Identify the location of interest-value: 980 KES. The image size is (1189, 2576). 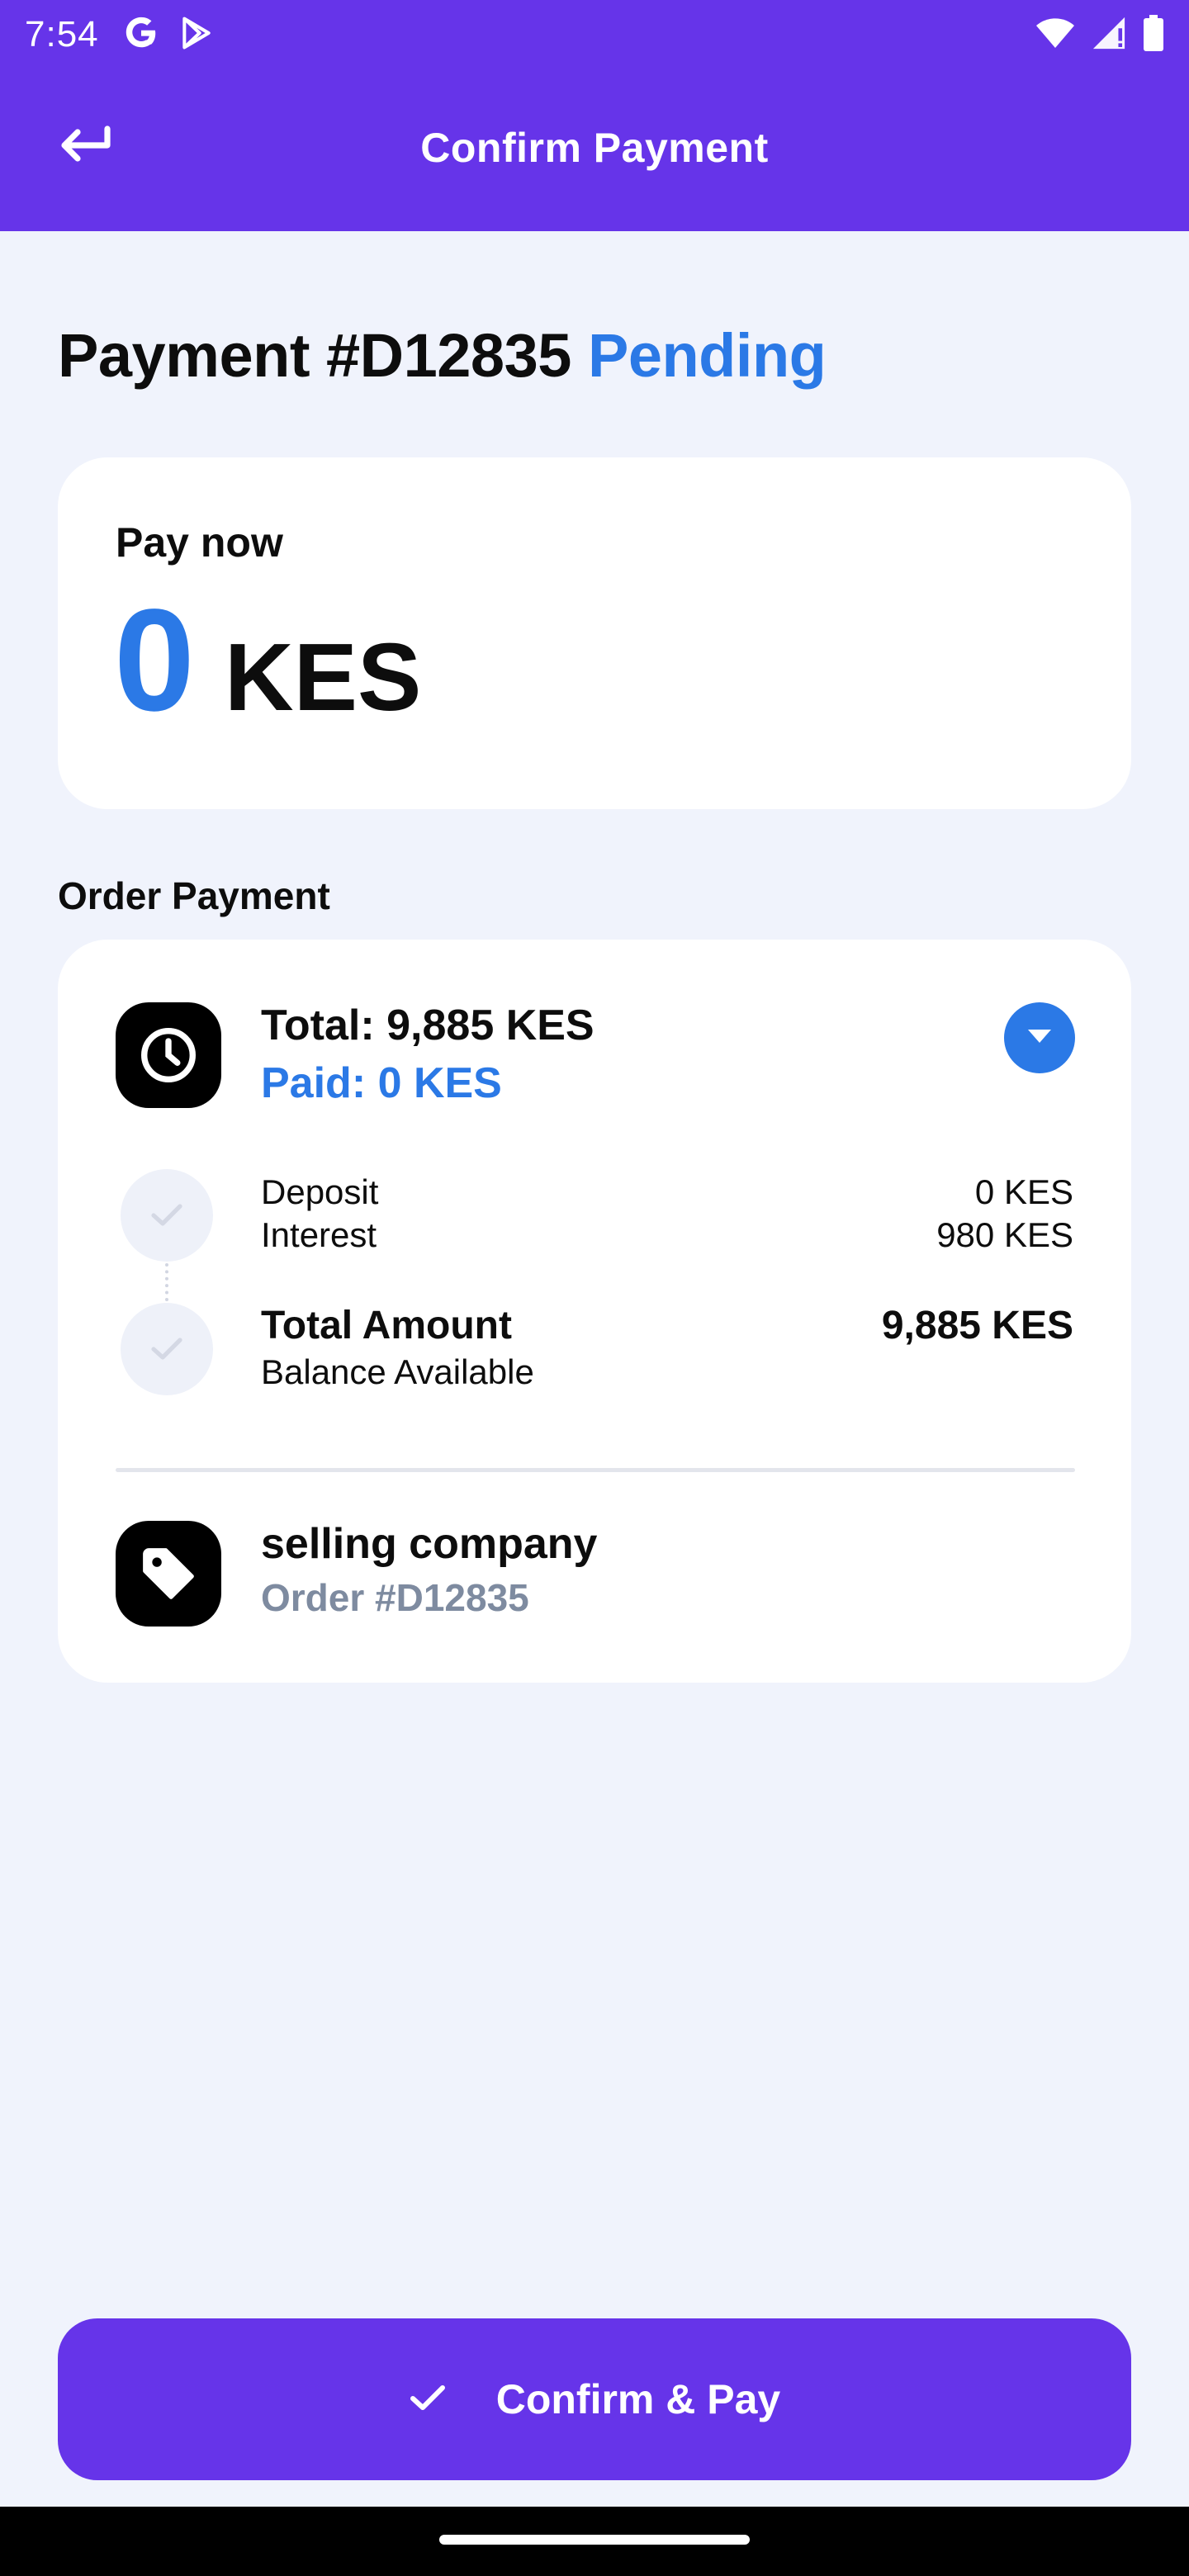
(1004, 1234).